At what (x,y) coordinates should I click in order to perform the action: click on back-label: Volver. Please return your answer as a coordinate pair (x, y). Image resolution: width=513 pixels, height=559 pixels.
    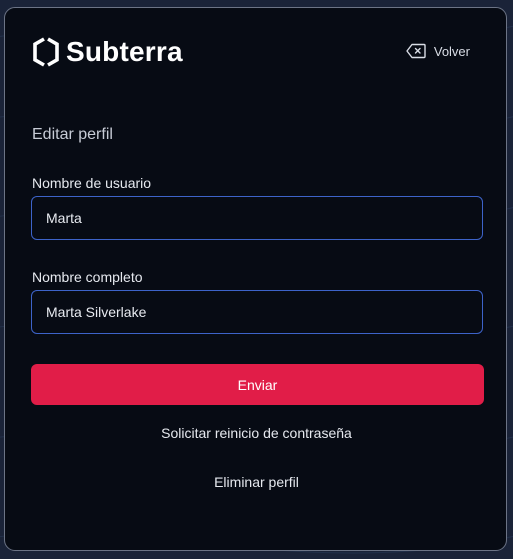
    Looking at the image, I should click on (451, 51).